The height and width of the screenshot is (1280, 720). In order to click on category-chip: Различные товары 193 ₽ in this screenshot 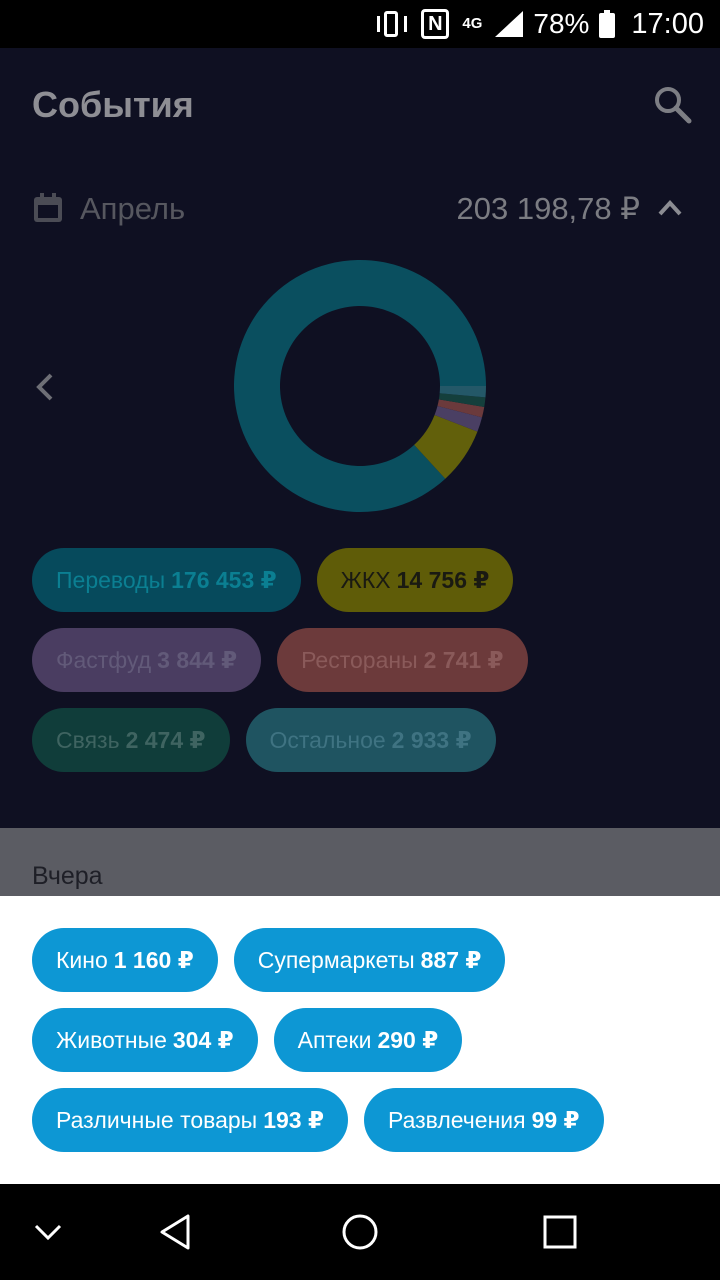, I will do `click(190, 1120)`.